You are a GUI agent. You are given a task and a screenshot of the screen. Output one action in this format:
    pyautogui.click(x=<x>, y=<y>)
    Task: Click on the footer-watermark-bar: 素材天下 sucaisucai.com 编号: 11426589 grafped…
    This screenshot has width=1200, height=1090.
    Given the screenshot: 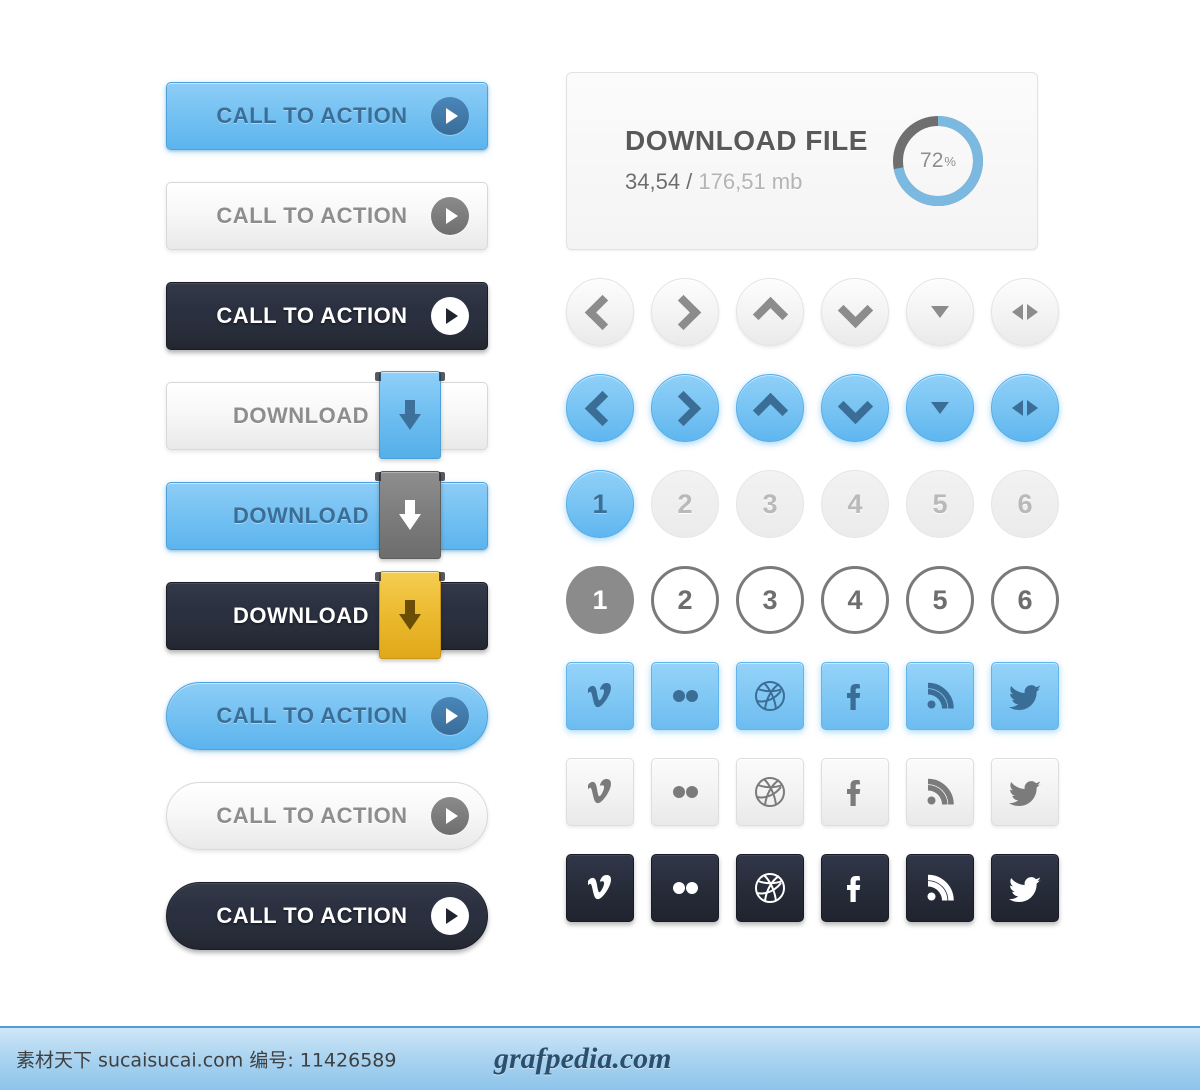 What is the action you would take?
    pyautogui.click(x=600, y=1058)
    